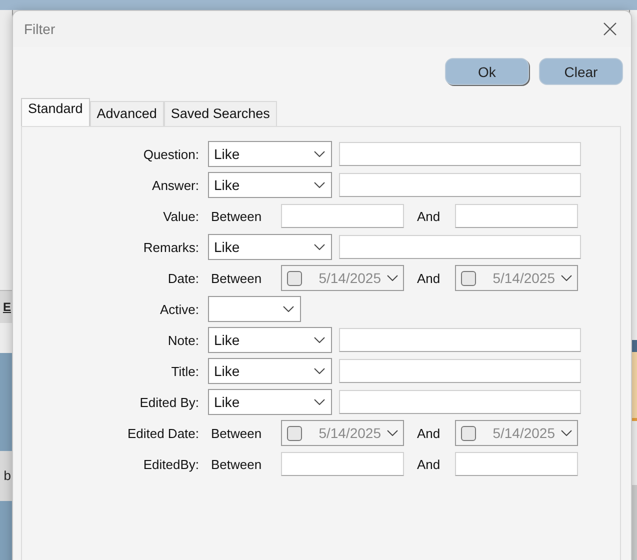 The height and width of the screenshot is (560, 637). What do you see at coordinates (182, 340) in the screenshot?
I see `field-label: Note:` at bounding box center [182, 340].